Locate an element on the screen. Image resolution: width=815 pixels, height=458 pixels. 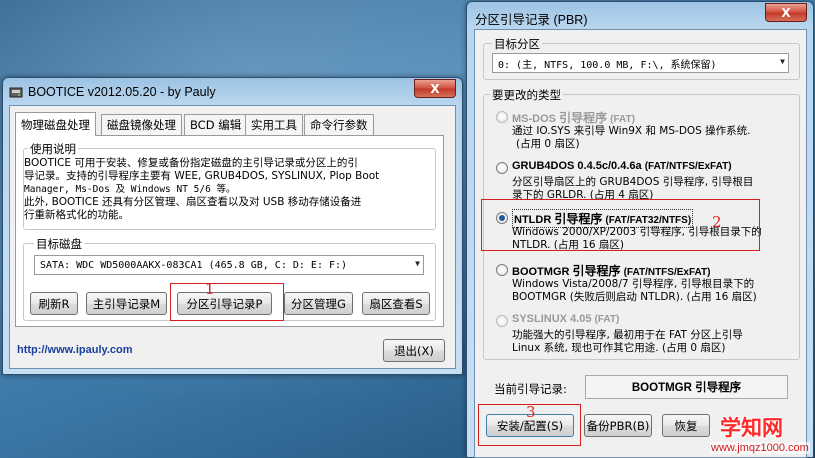
radio-grub4dos is located at coordinates (502, 168).